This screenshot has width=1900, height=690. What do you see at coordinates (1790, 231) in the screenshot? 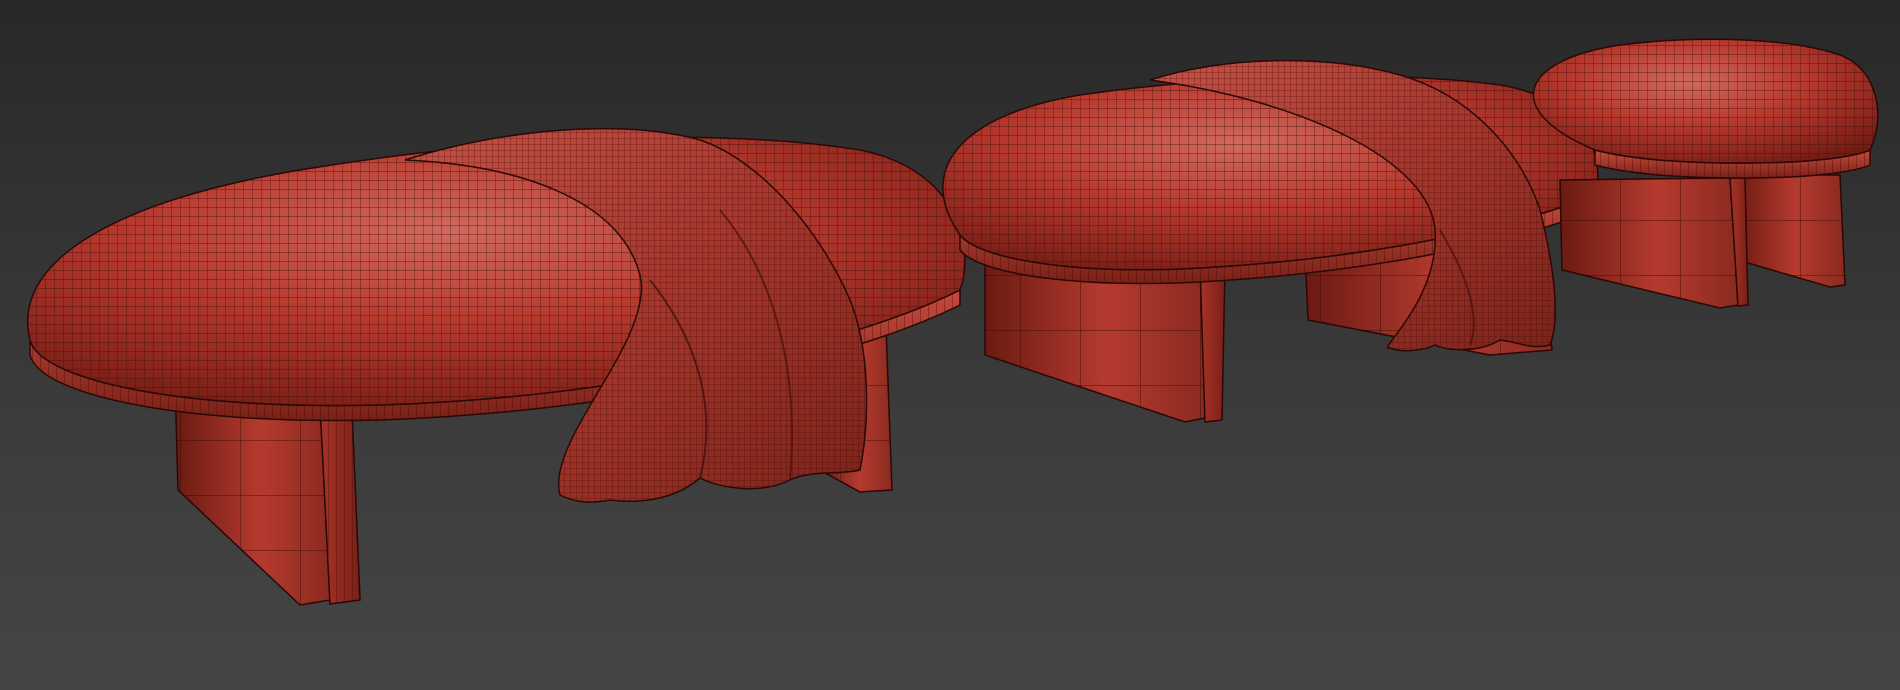
I see `ottoman-right-back-leg` at bounding box center [1790, 231].